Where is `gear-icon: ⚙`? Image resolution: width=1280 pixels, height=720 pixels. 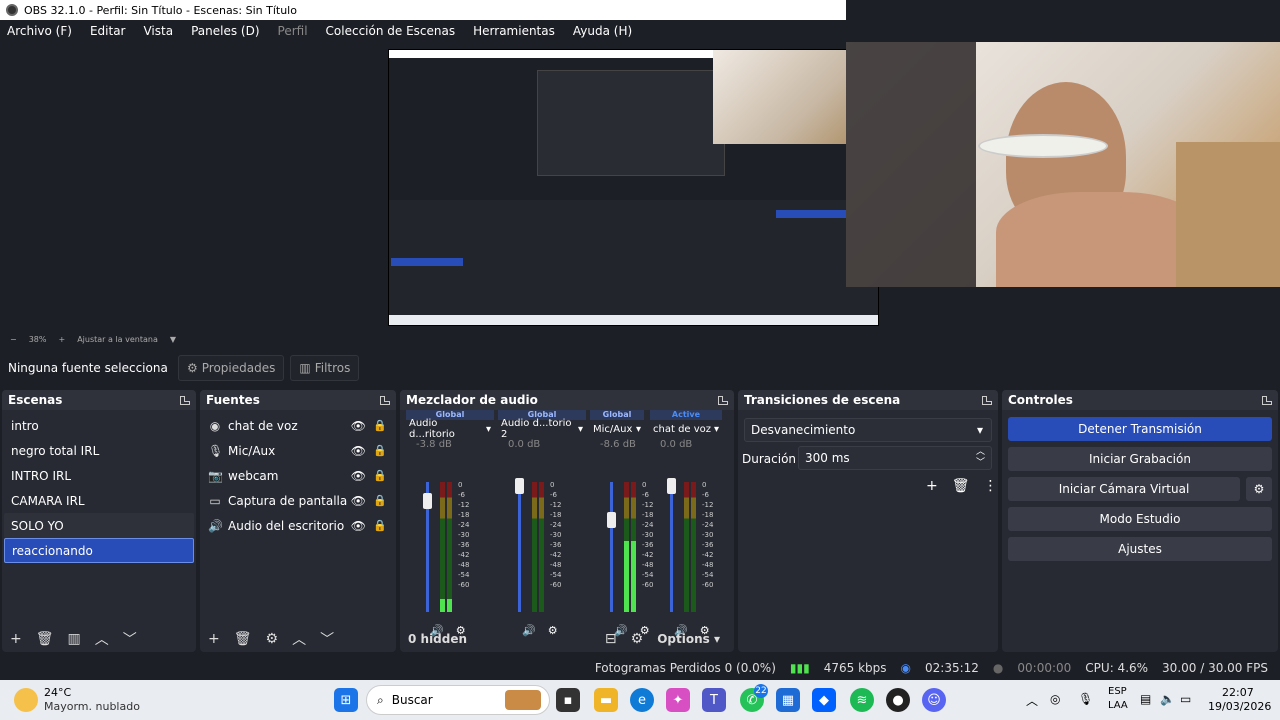 gear-icon: ⚙ is located at coordinates (272, 639).